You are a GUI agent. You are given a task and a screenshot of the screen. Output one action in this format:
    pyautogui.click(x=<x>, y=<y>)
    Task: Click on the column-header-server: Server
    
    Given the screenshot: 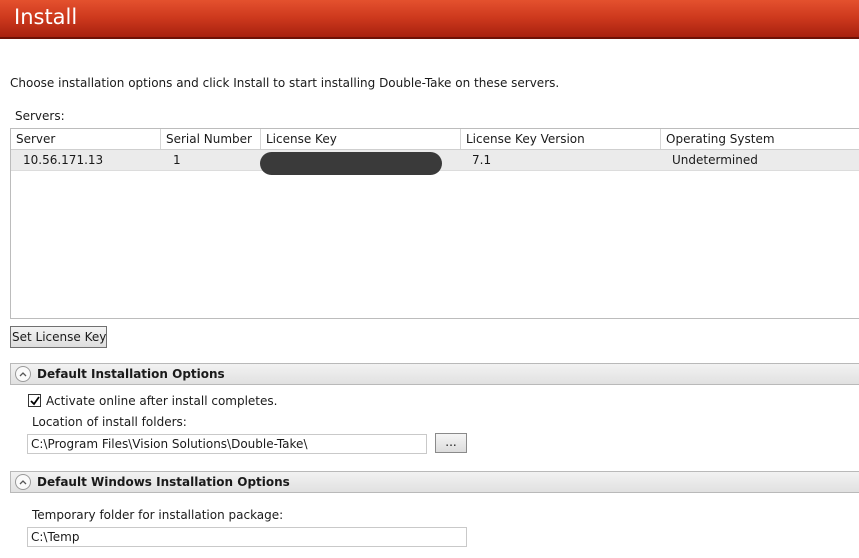 What is the action you would take?
    pyautogui.click(x=86, y=139)
    